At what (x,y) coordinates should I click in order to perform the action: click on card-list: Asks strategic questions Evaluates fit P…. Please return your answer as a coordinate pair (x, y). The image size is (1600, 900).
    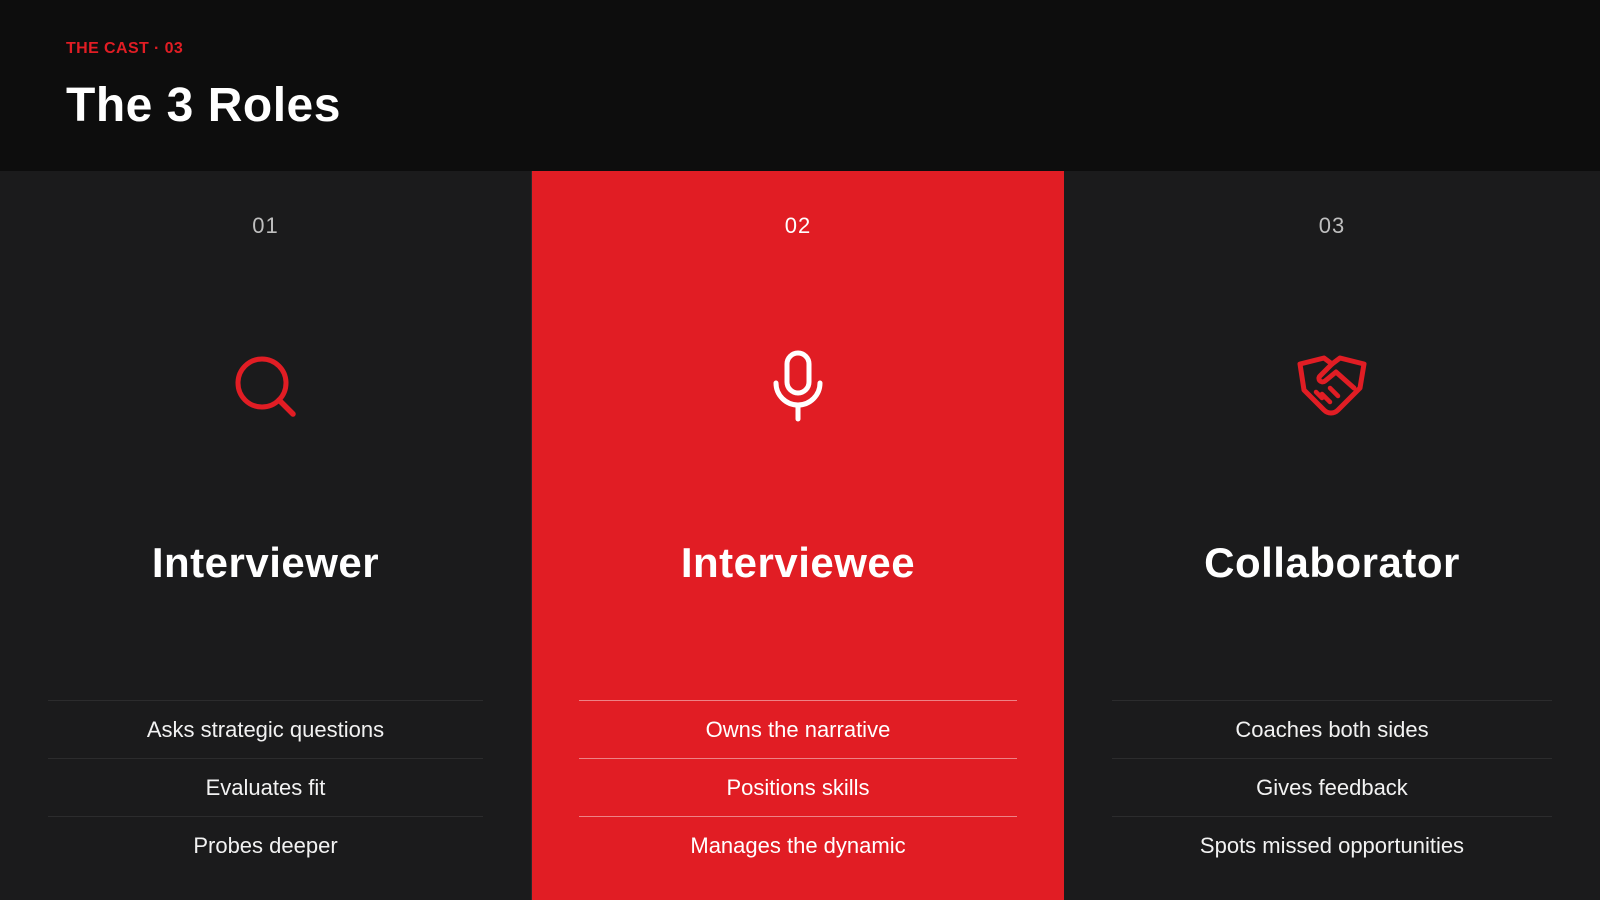
    Looking at the image, I should click on (265, 787).